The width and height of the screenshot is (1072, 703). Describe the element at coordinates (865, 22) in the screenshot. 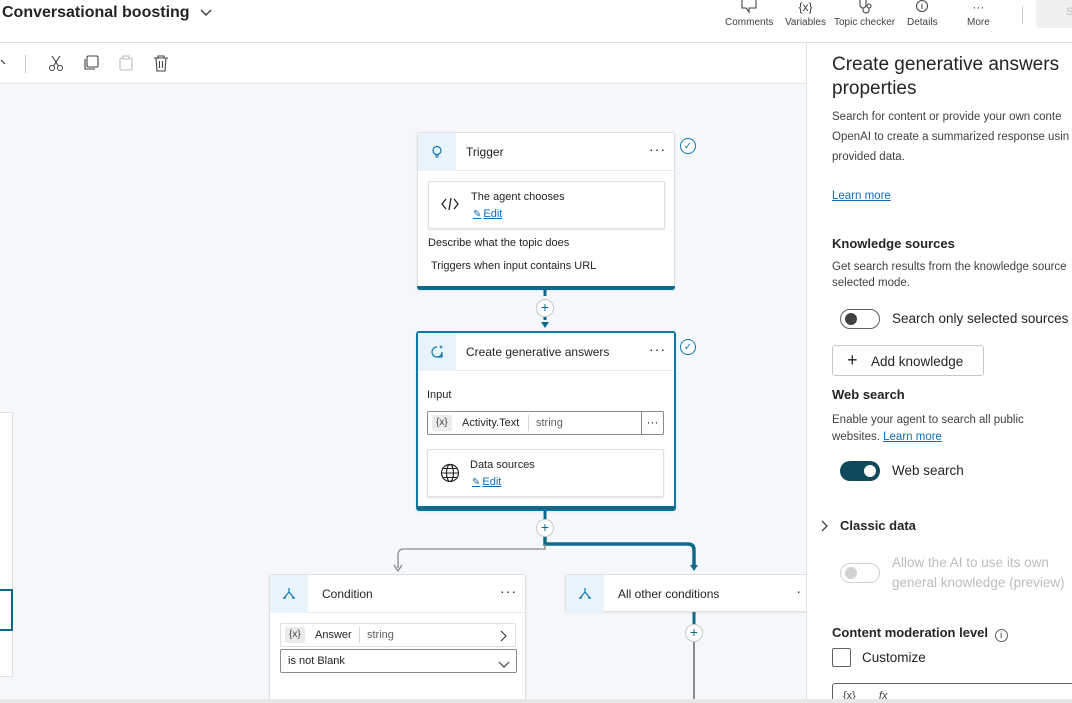

I see `topic-checker-label: Topic checker` at that location.